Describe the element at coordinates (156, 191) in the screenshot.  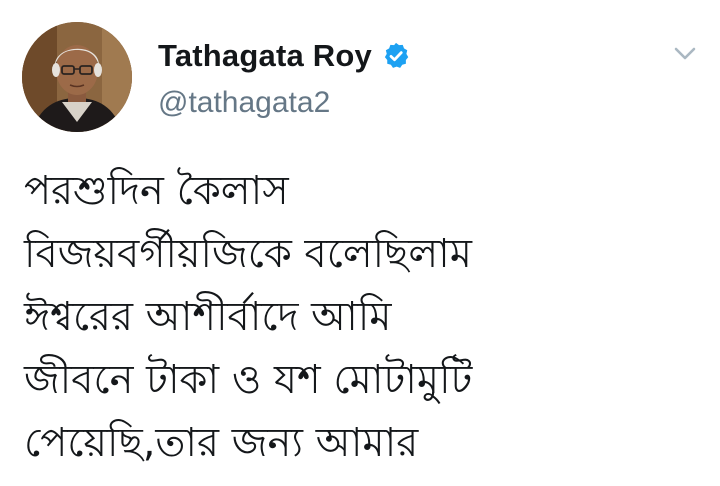
I see `tweet-text-line: পরশুদিন কৈলাস` at that location.